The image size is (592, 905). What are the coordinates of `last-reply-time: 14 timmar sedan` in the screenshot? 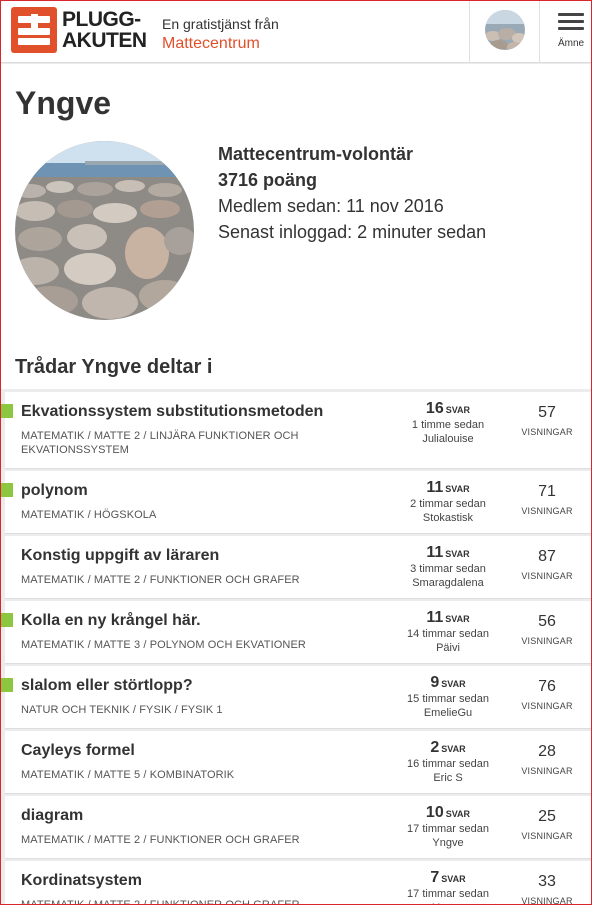 It's located at (448, 634).